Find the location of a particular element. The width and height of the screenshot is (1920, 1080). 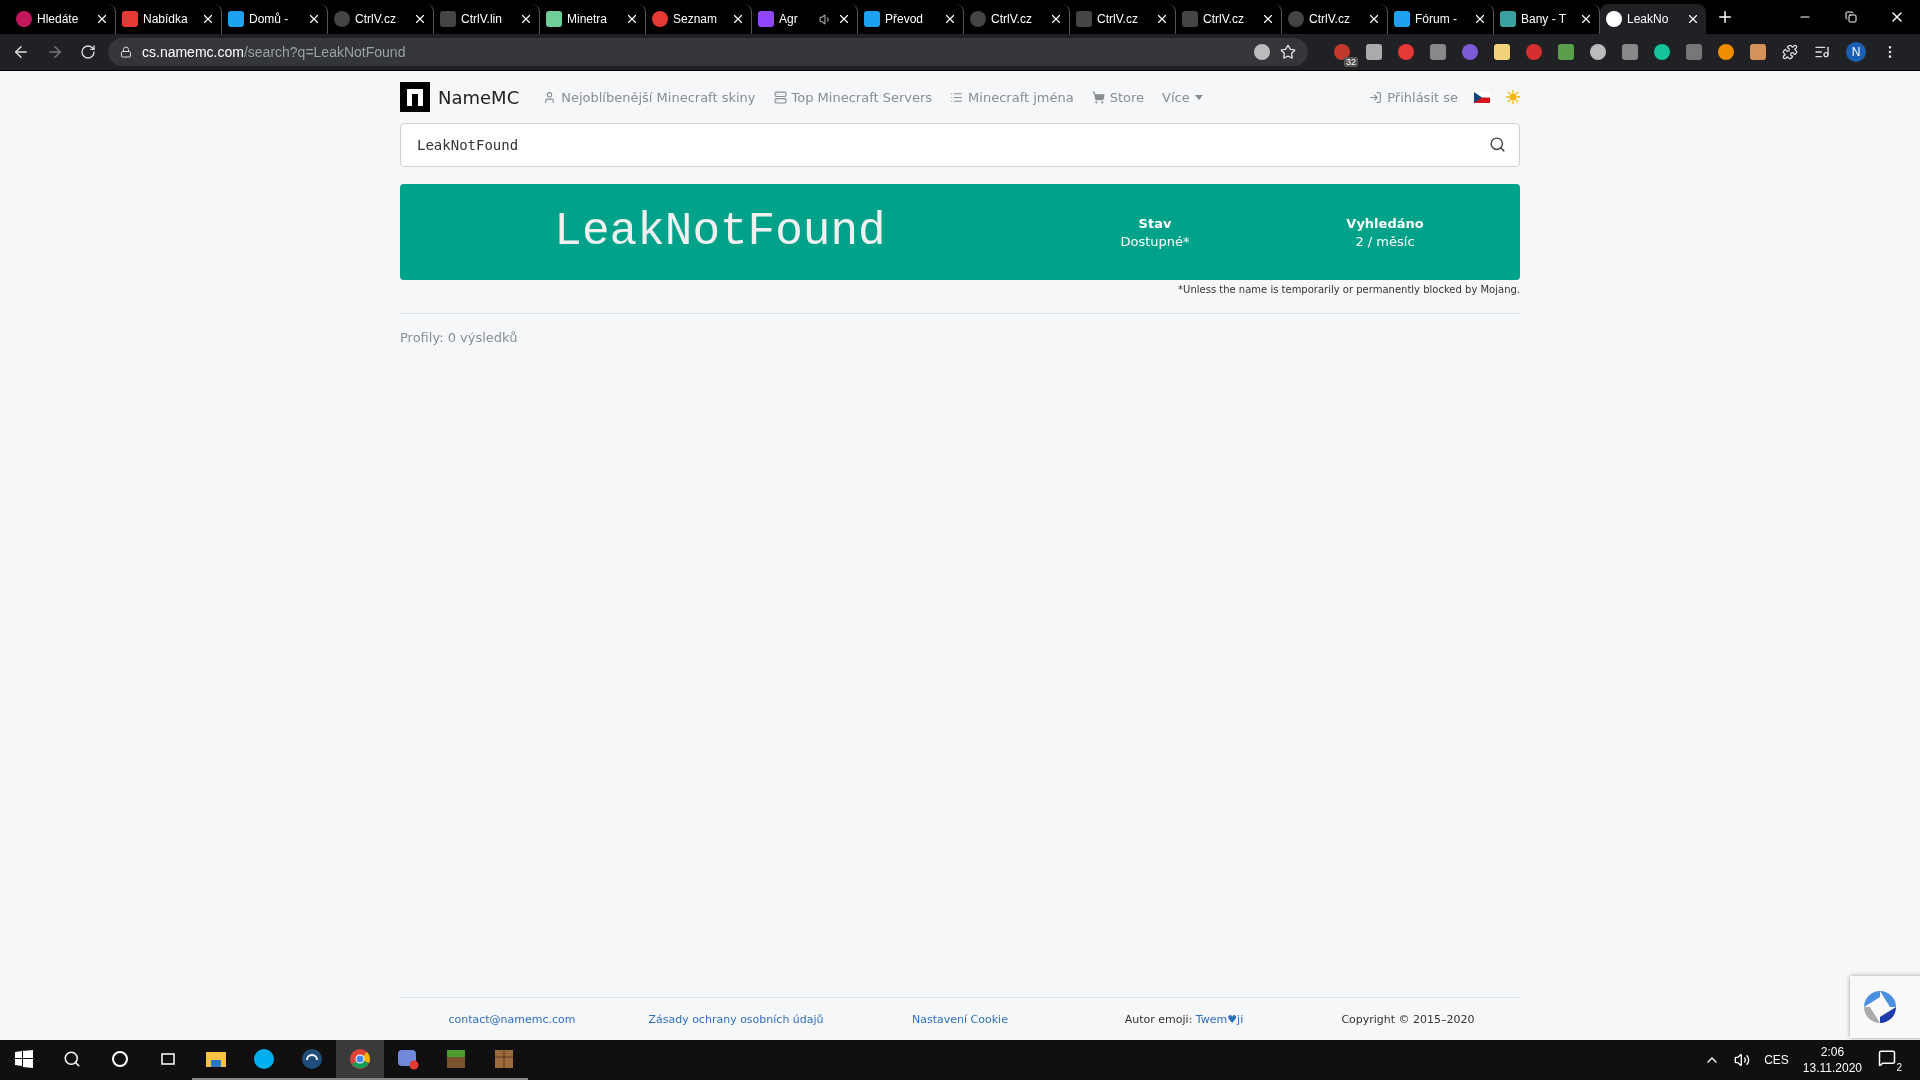

stat-label: Stav is located at coordinates (1155, 223).